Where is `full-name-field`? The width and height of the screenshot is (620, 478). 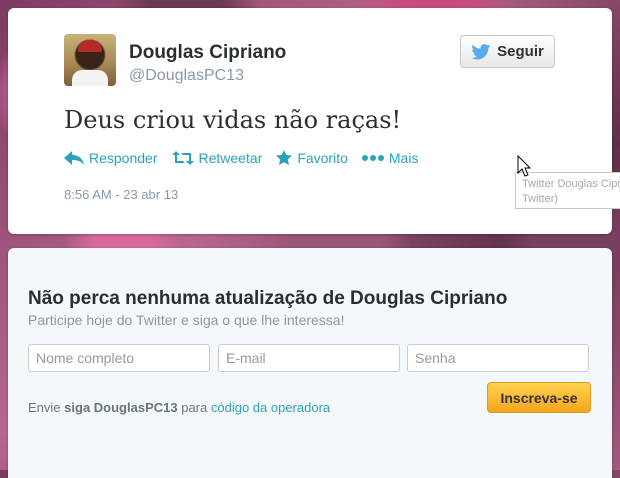
full-name-field is located at coordinates (119, 358).